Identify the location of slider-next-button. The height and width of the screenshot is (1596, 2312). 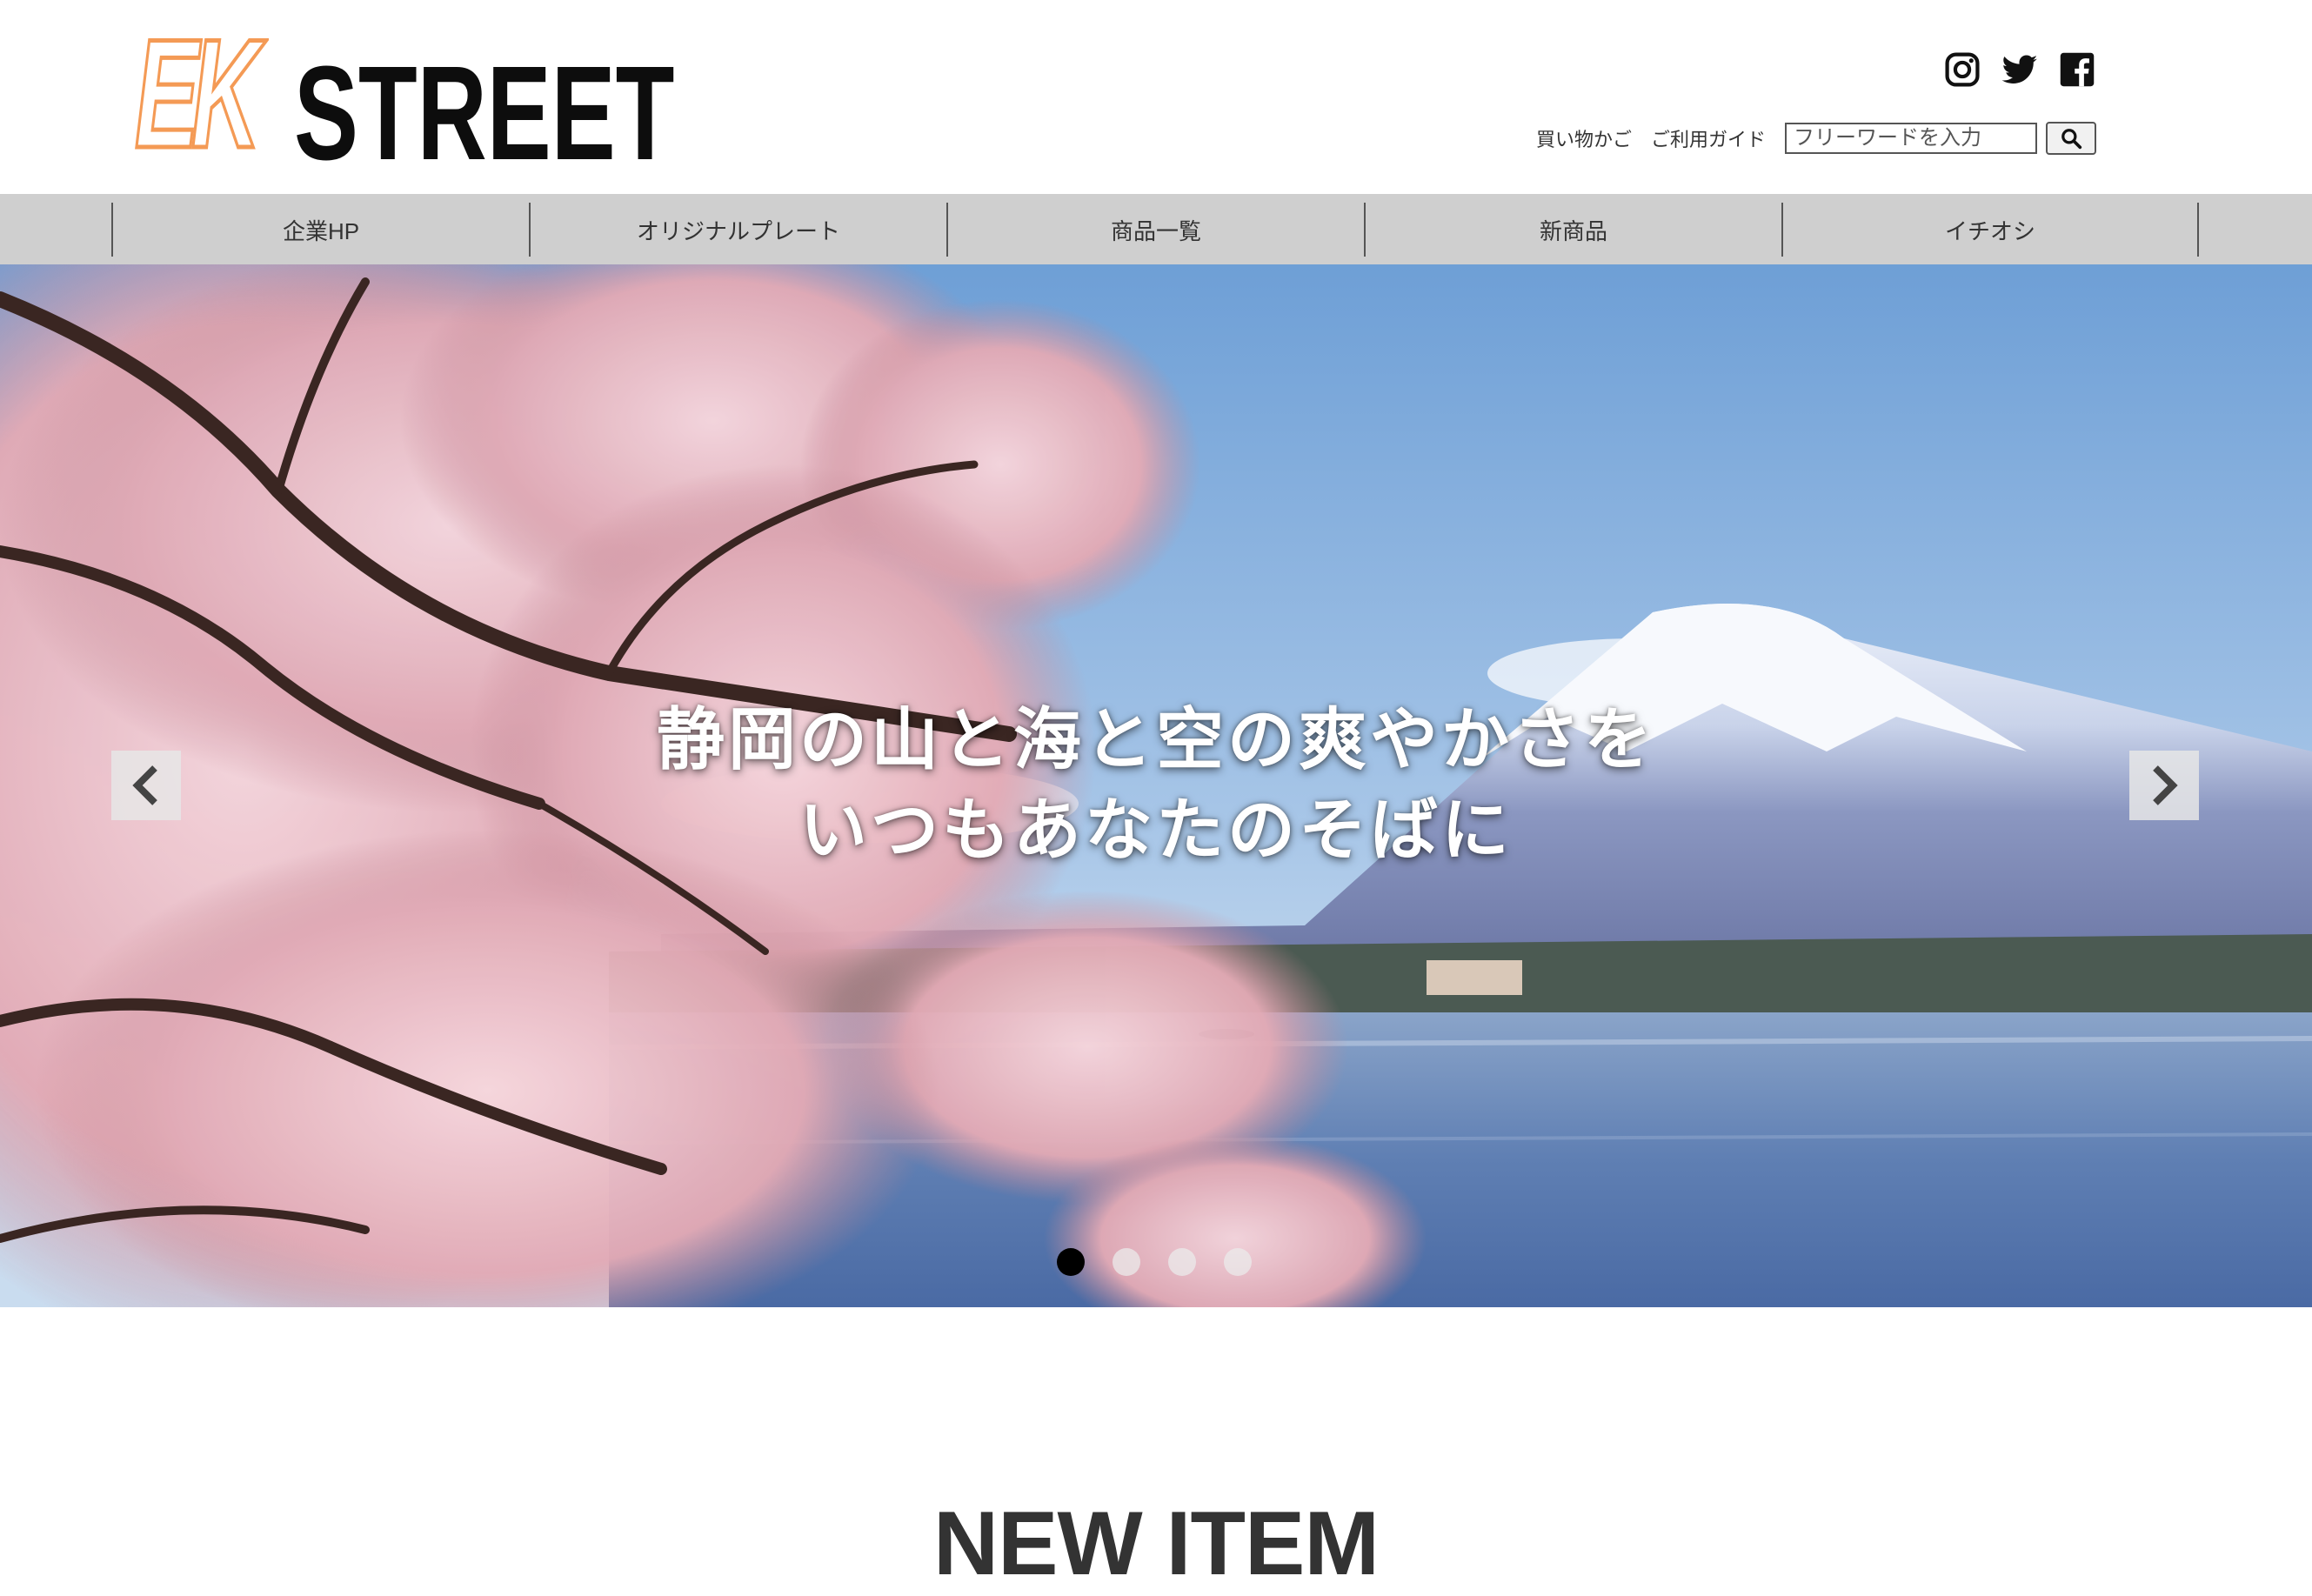
(2164, 785).